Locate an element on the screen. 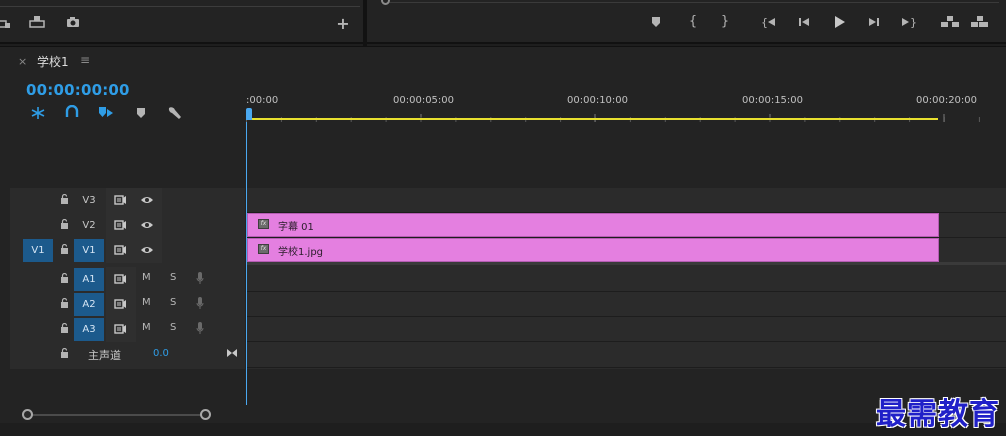 This screenshot has width=1006, height=436. ruler-label: 00:00:05:00 is located at coordinates (424, 100).